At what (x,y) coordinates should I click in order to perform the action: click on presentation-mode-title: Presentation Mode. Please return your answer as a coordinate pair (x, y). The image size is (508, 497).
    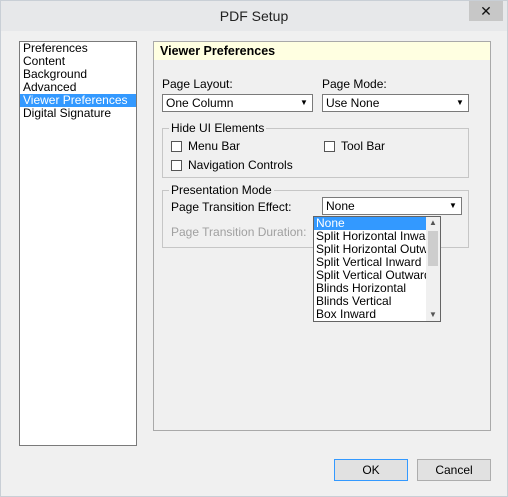
    Looking at the image, I should click on (221, 190).